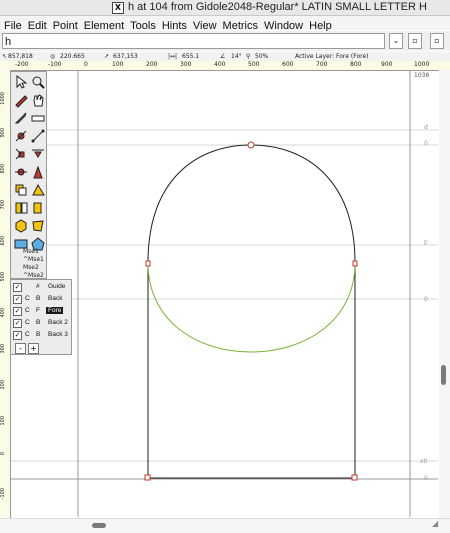  What do you see at coordinates (3, 454) in the screenshot?
I see `ruler-tick-label: 0` at bounding box center [3, 454].